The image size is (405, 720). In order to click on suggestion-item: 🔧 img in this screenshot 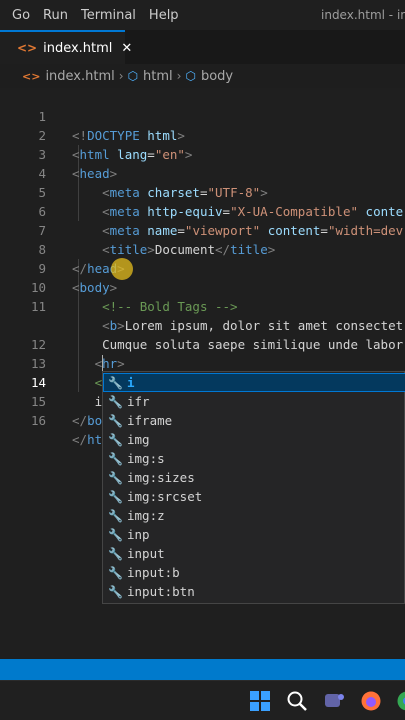, I will do `click(254, 439)`.